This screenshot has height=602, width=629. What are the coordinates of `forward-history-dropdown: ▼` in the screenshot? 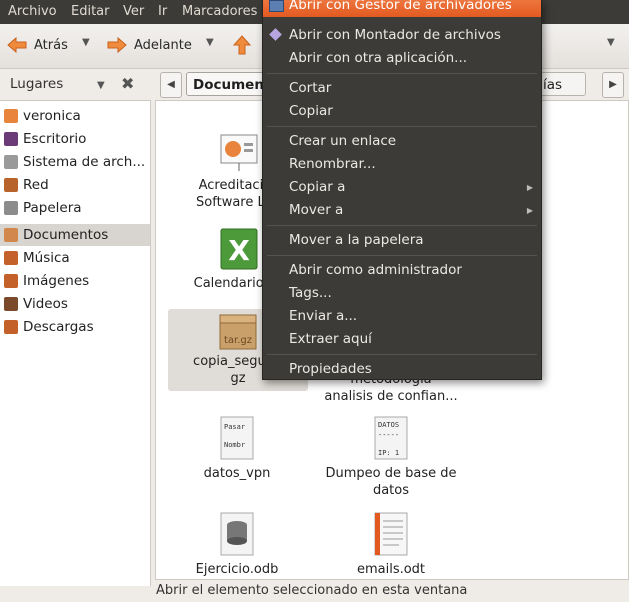 It's located at (210, 42).